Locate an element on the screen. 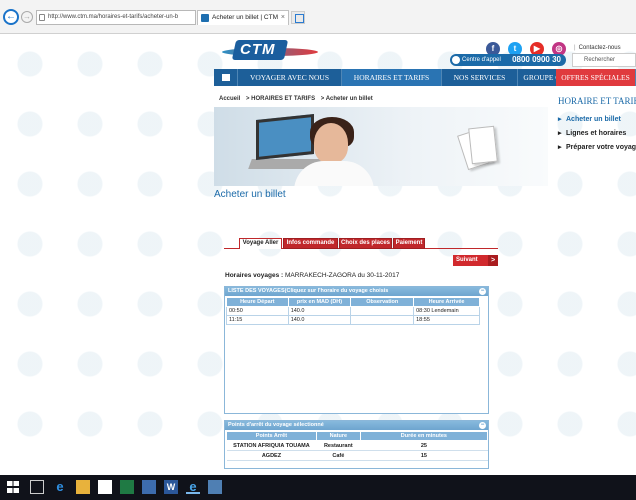 Image resolution: width=636 pixels, height=500 pixels. edge-icon: e is located at coordinates (60, 487).